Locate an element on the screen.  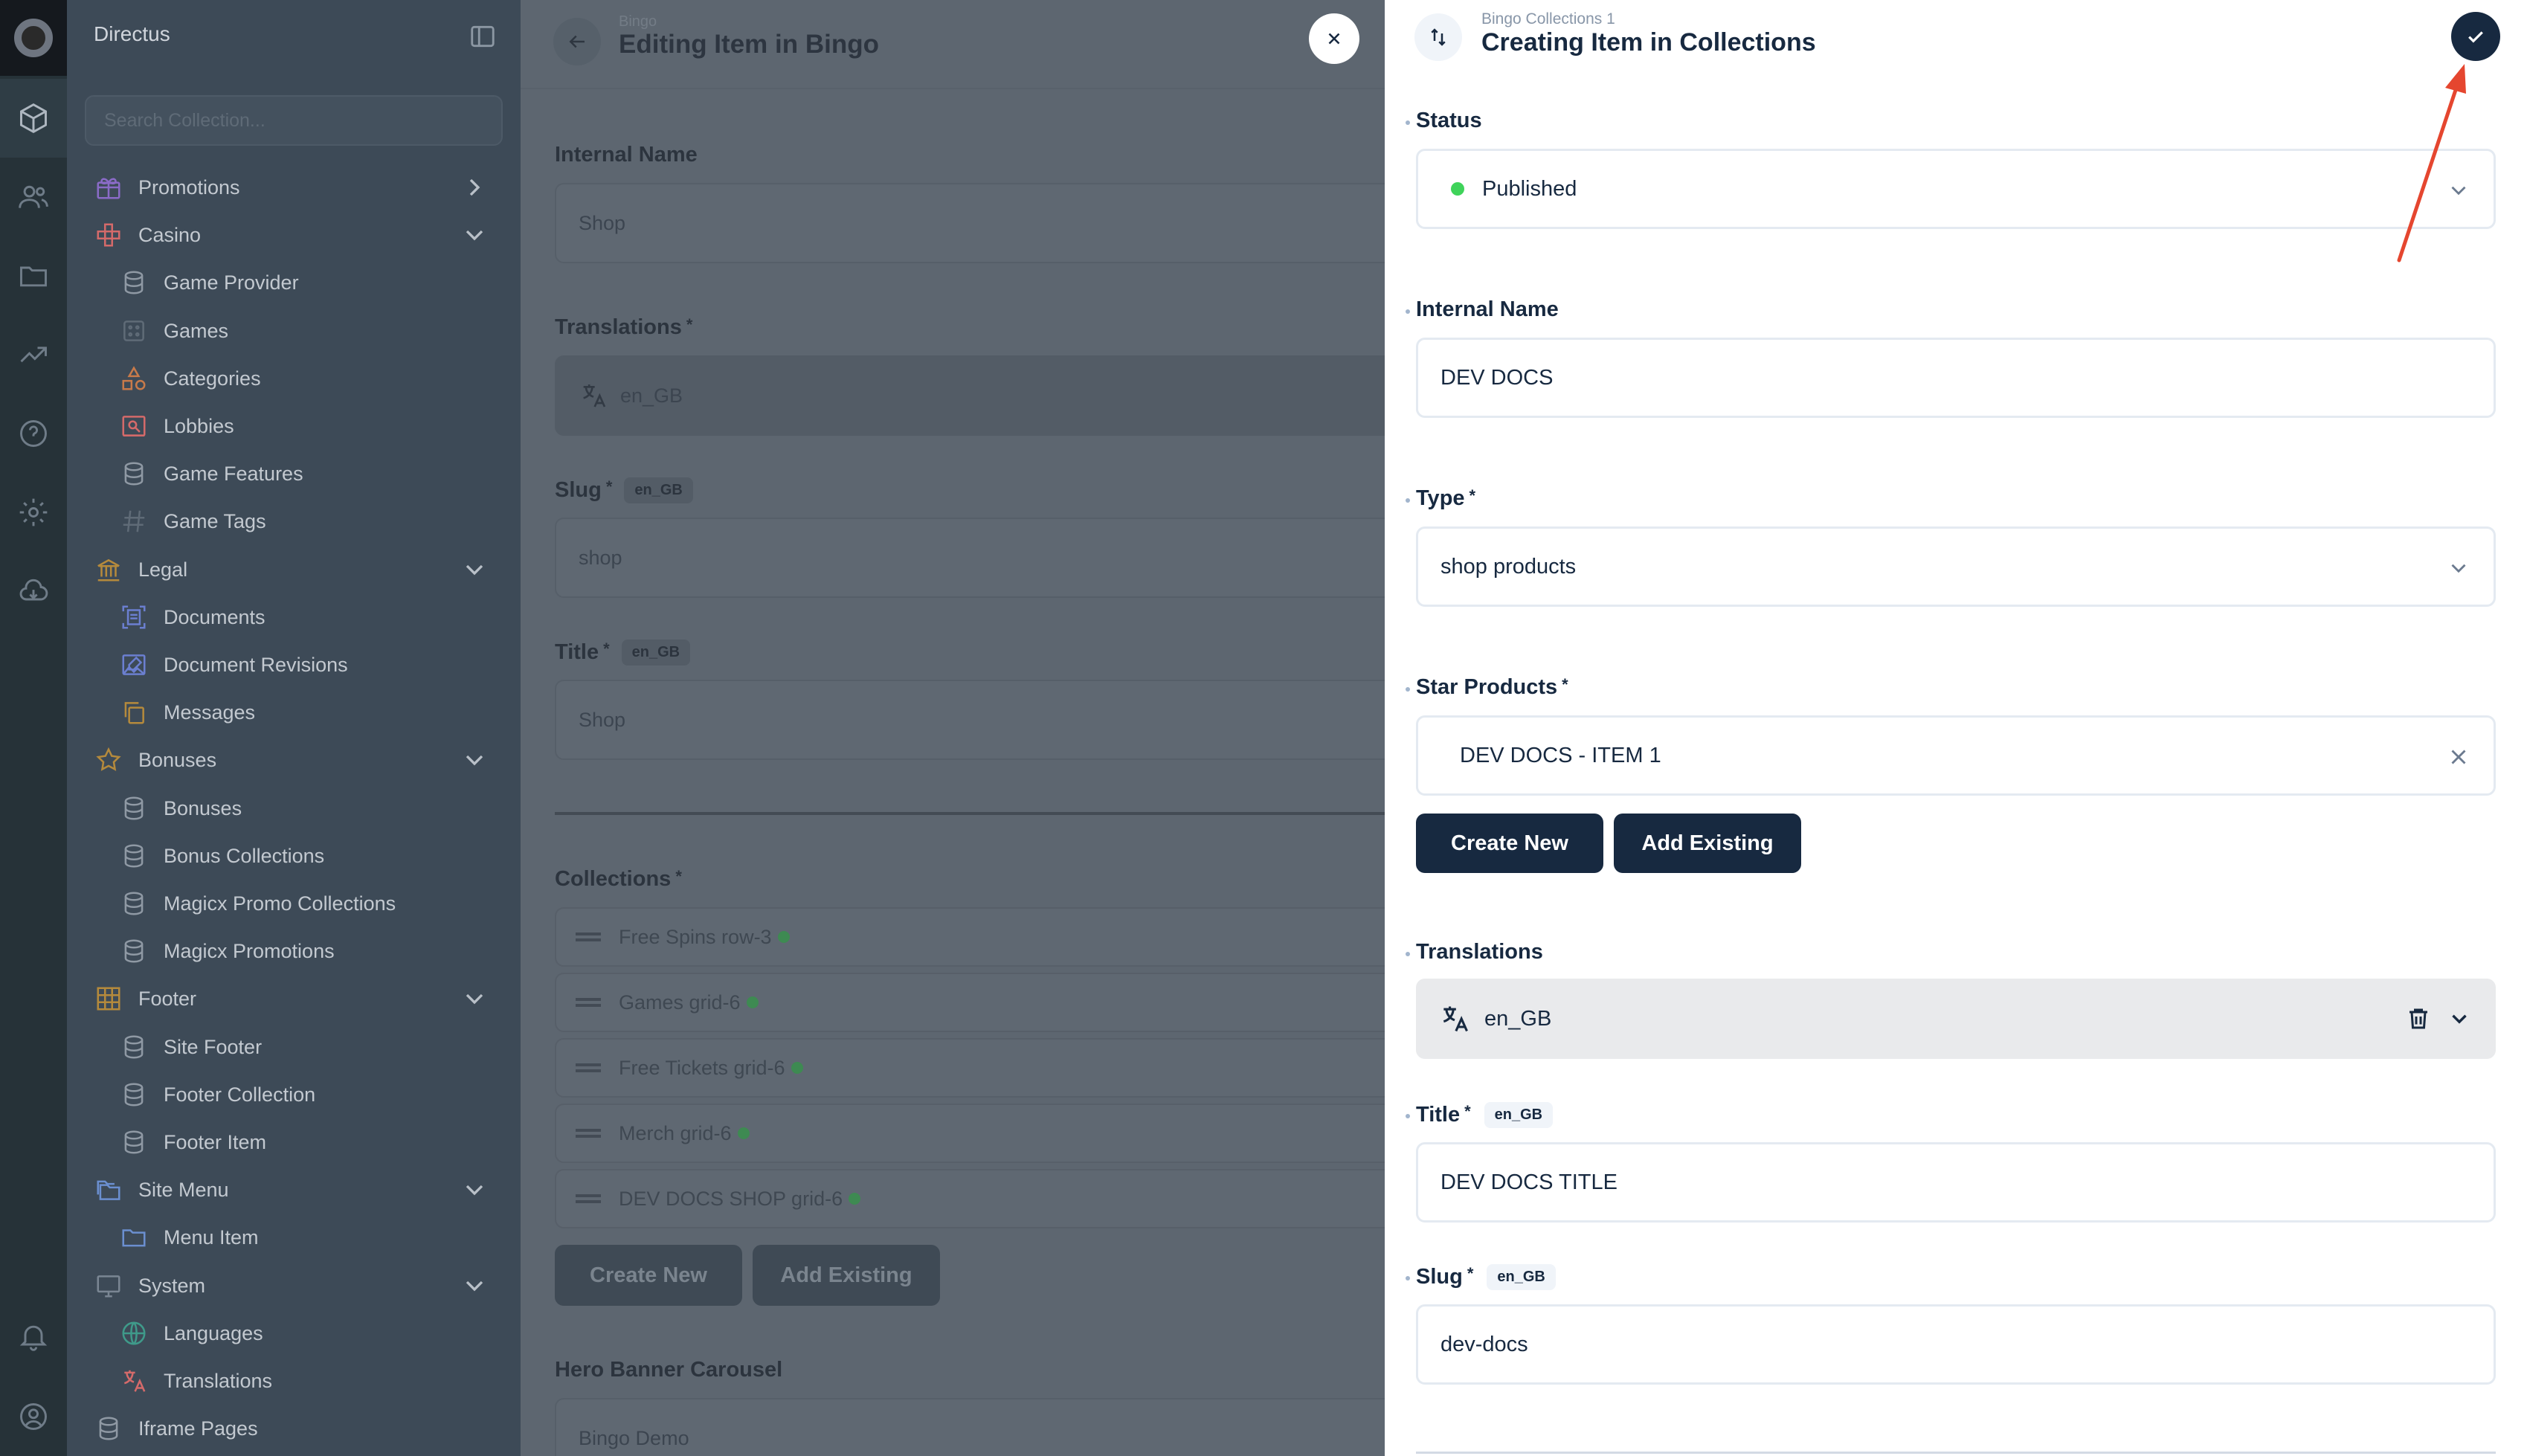
editor-breadcrumb: Bingo is located at coordinates (638, 21).